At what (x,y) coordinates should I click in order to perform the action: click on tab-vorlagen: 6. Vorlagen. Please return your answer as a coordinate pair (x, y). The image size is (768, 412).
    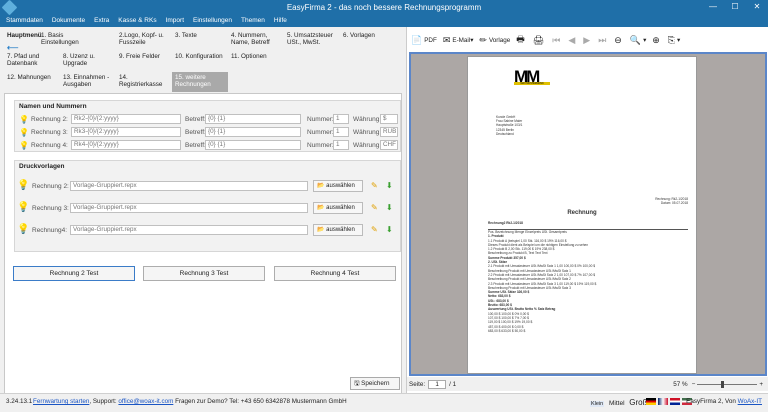
    Looking at the image, I should click on (368, 40).